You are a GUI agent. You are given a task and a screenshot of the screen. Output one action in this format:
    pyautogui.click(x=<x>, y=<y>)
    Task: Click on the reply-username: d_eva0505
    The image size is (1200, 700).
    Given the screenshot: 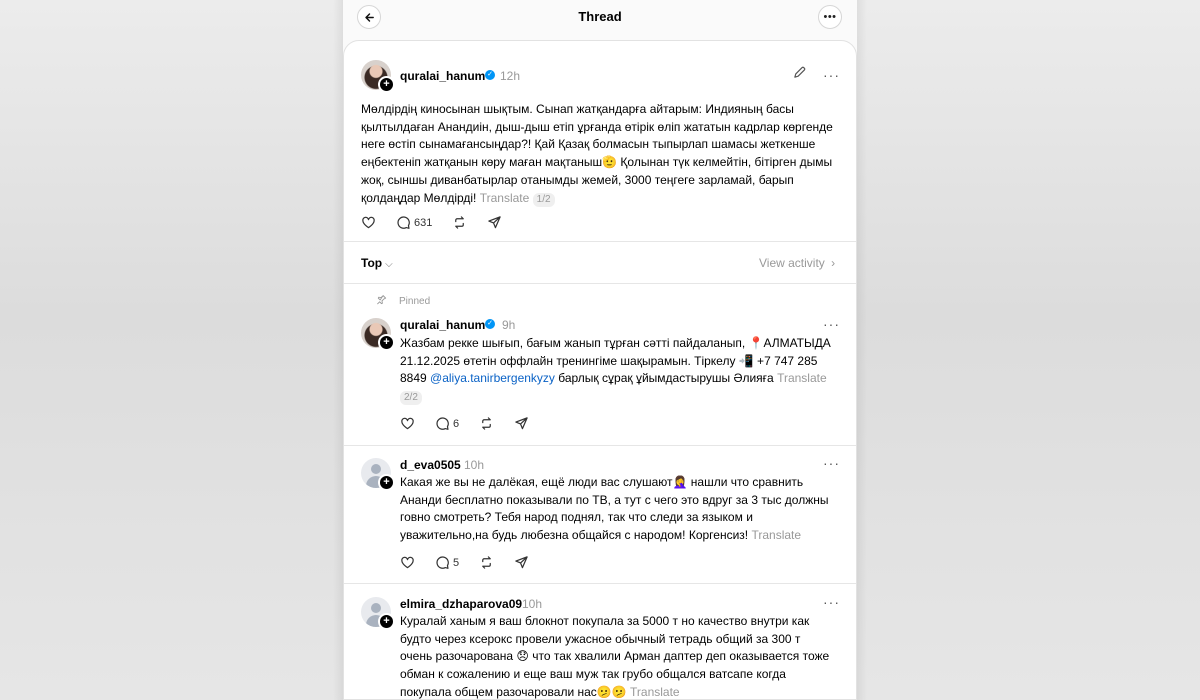 What is the action you would take?
    pyautogui.click(x=430, y=465)
    